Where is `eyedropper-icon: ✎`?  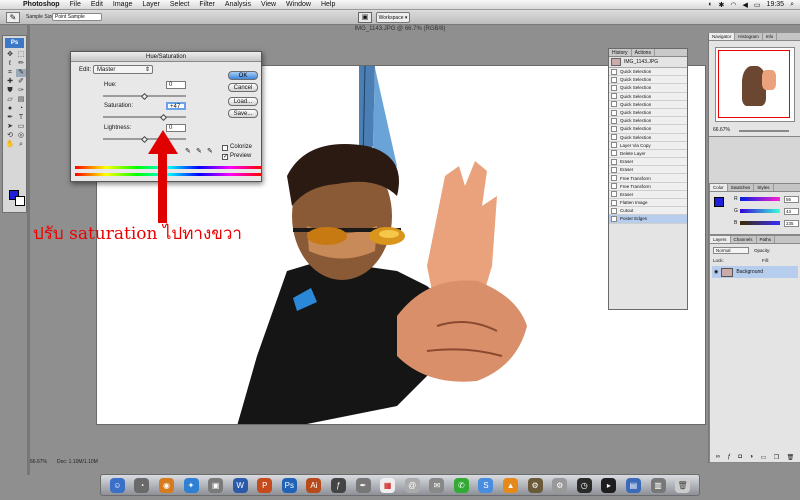 eyedropper-icon: ✎ is located at coordinates (21, 73).